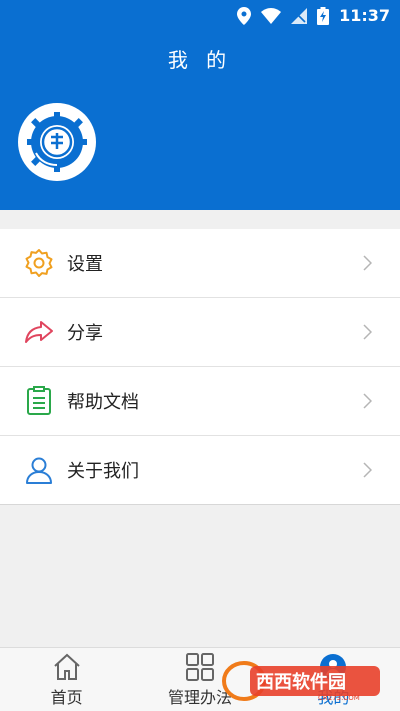  What do you see at coordinates (85, 333) in the screenshot?
I see `menu-item-label: 分享` at bounding box center [85, 333].